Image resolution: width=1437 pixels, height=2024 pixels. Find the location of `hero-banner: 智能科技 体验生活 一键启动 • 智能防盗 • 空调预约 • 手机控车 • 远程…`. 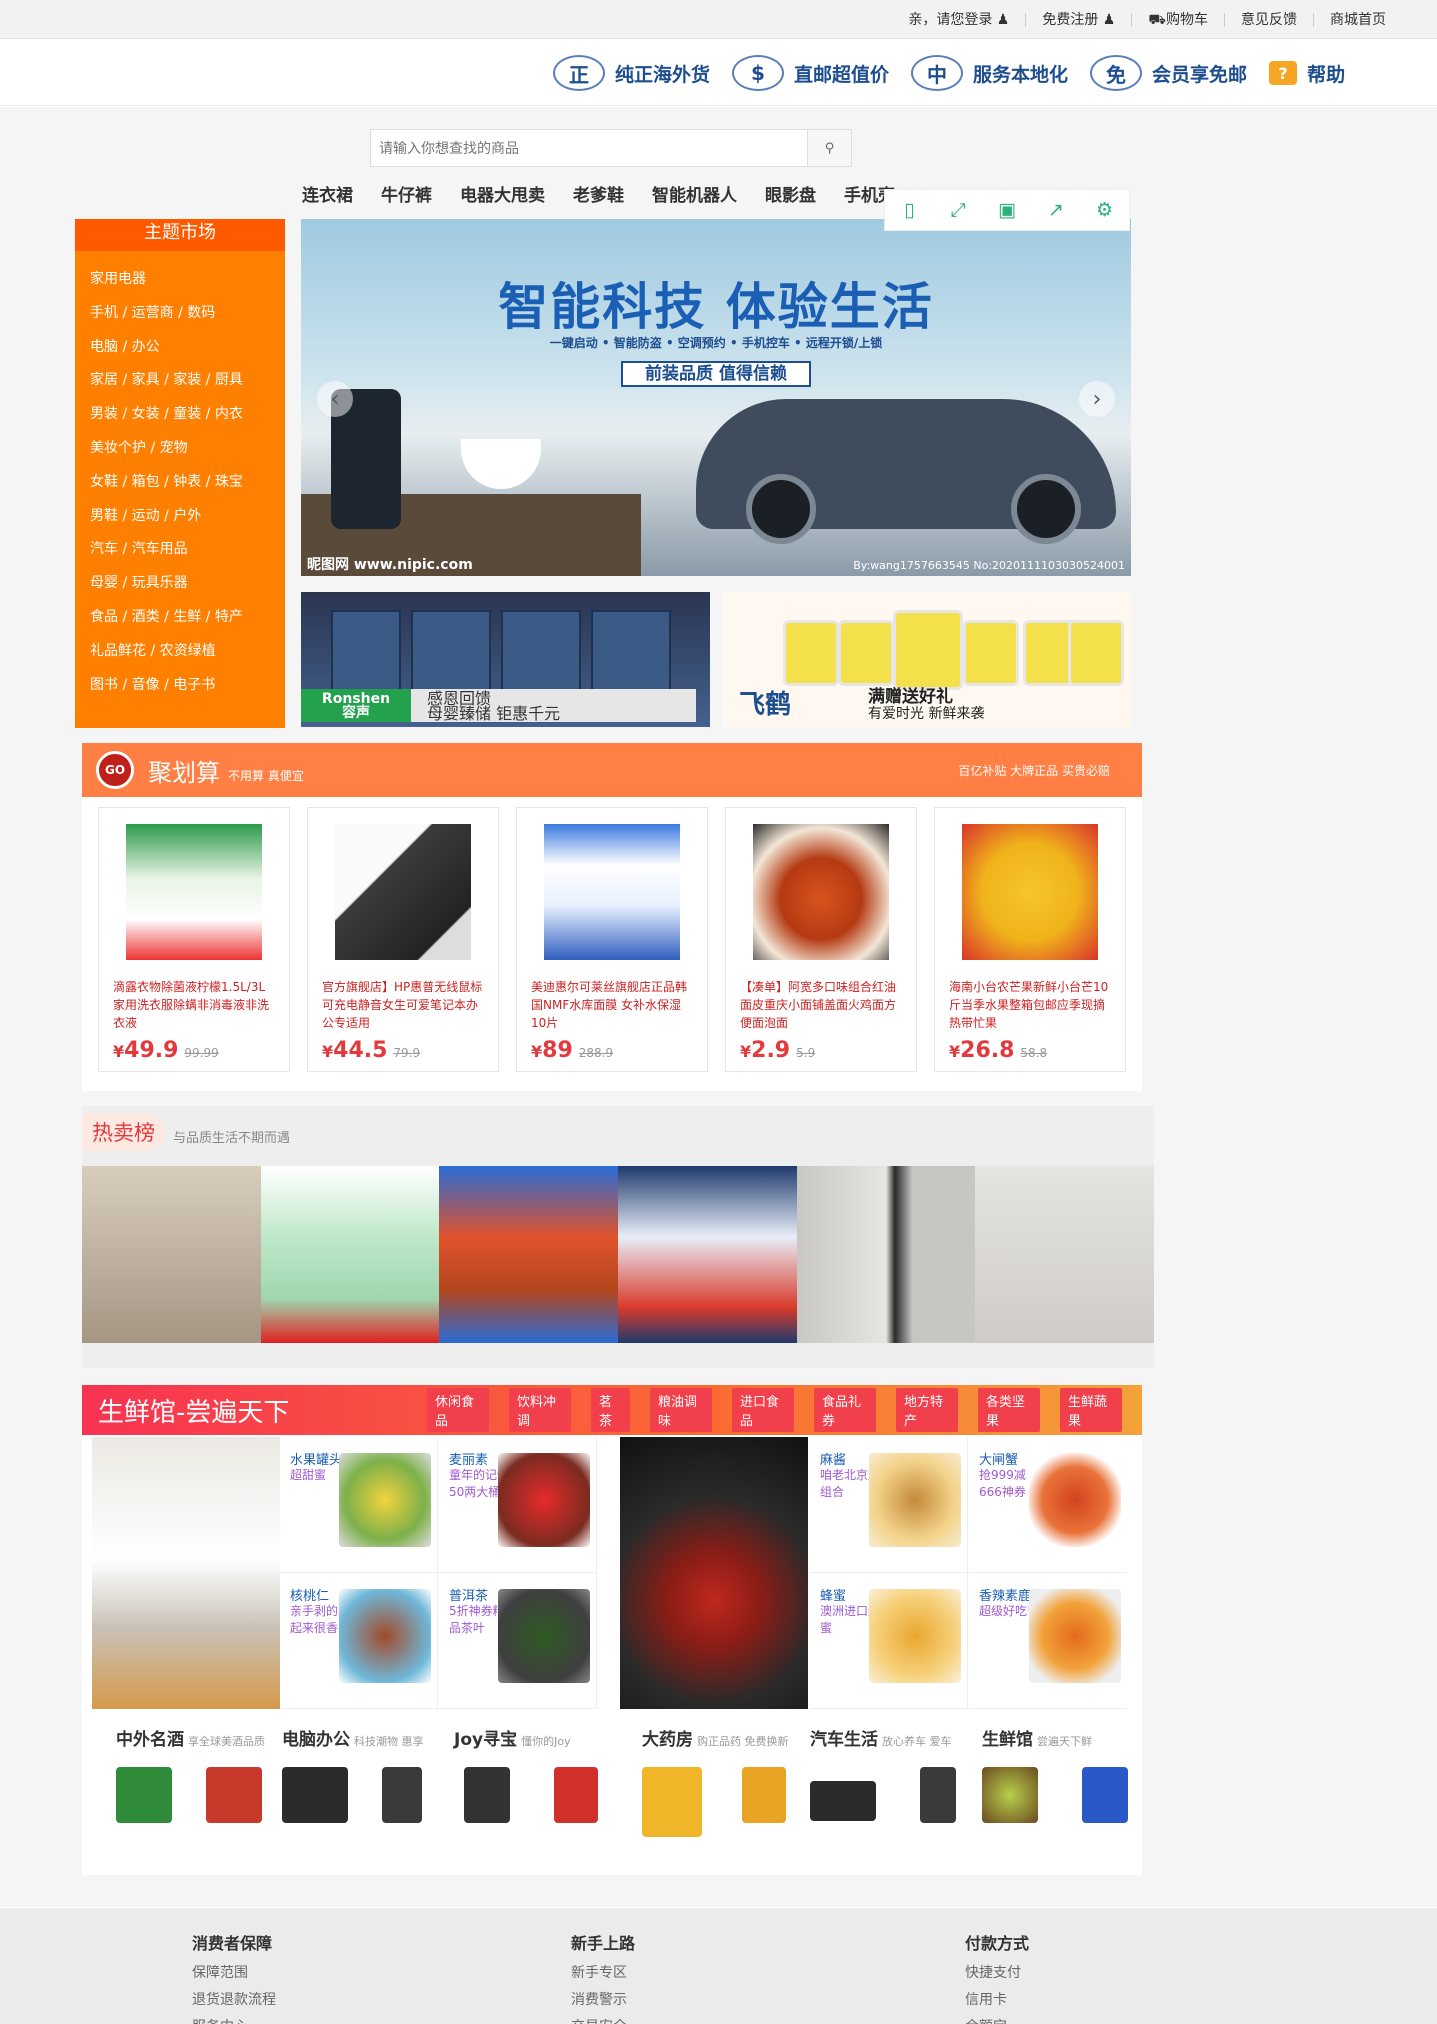

hero-banner: 智能科技 体验生活 一键启动 • 智能防盗 • 空调预约 • 手机控车 • 远程… is located at coordinates (716, 397).